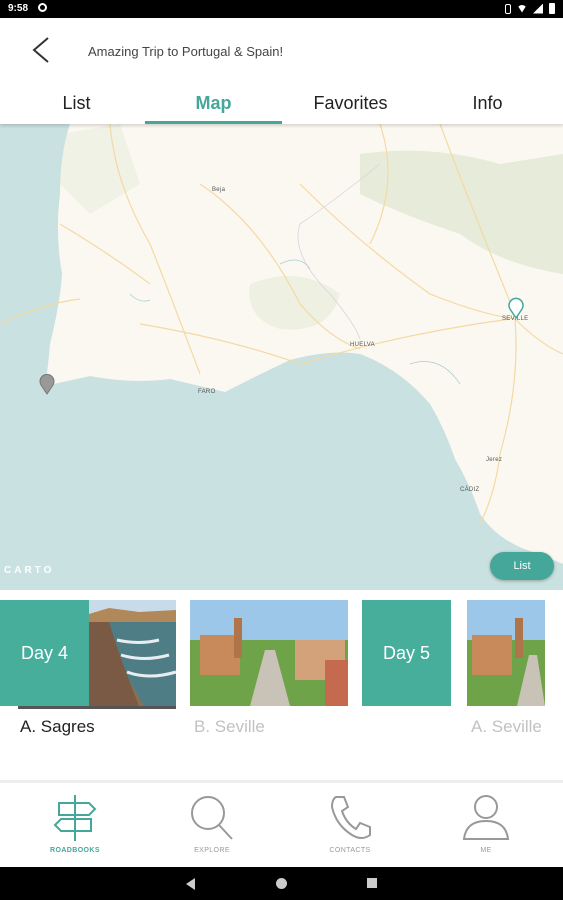 This screenshot has height=900, width=563. What do you see at coordinates (75, 850) in the screenshot?
I see `nav-label: ROADBOOKS` at bounding box center [75, 850].